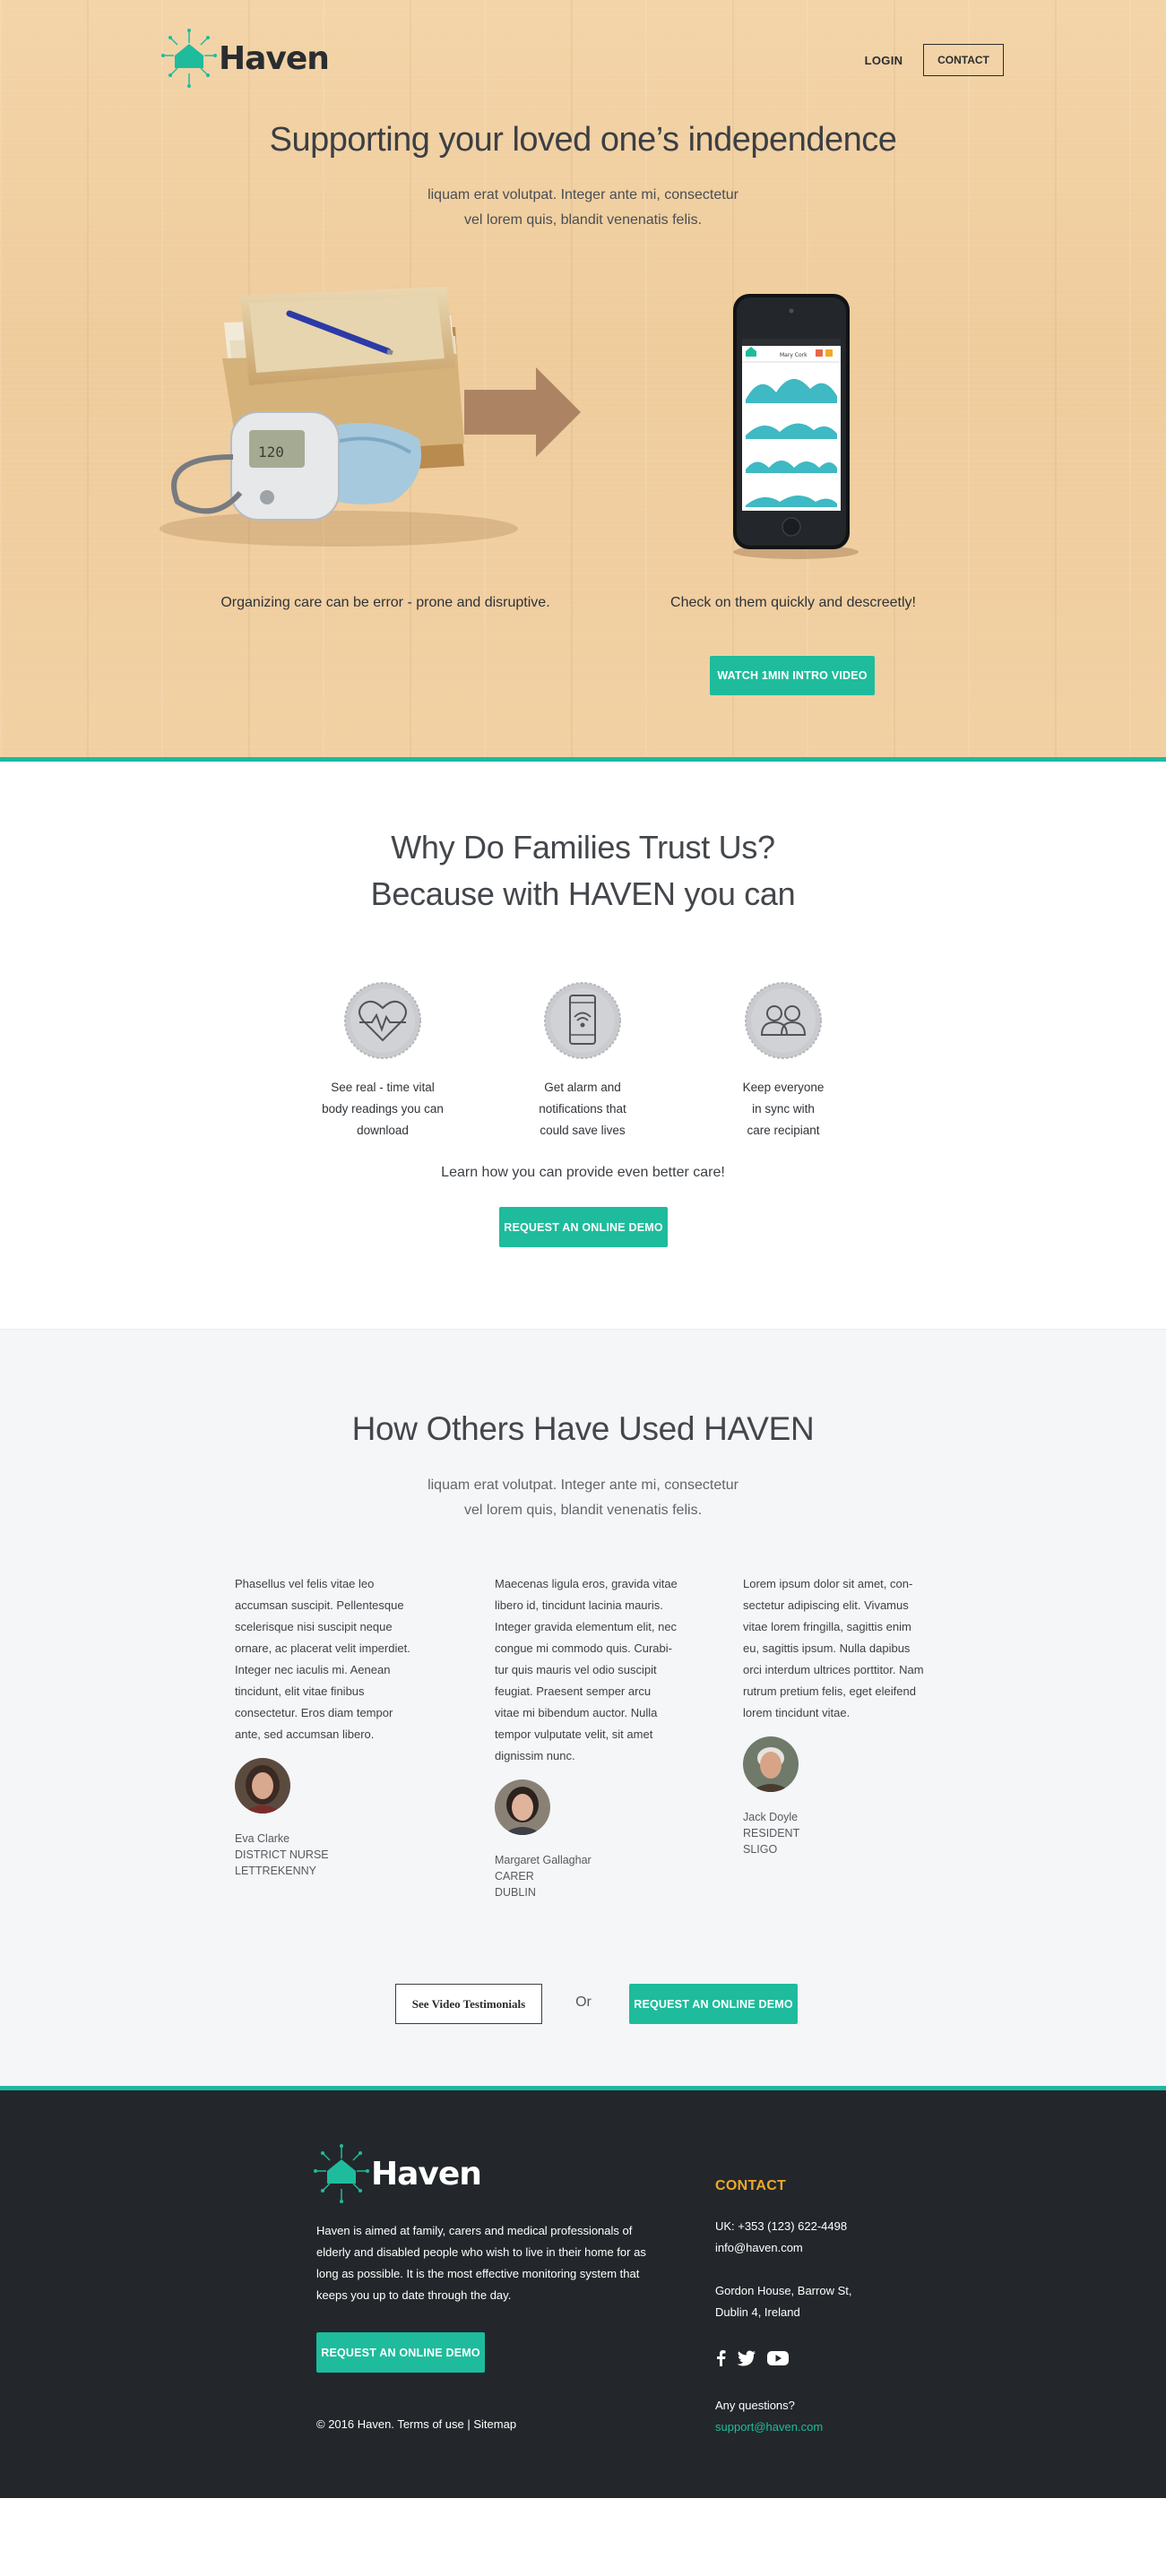 This screenshot has width=1166, height=2576. Describe the element at coordinates (582, 1020) in the screenshot. I see `phone-alarm-icon` at that location.